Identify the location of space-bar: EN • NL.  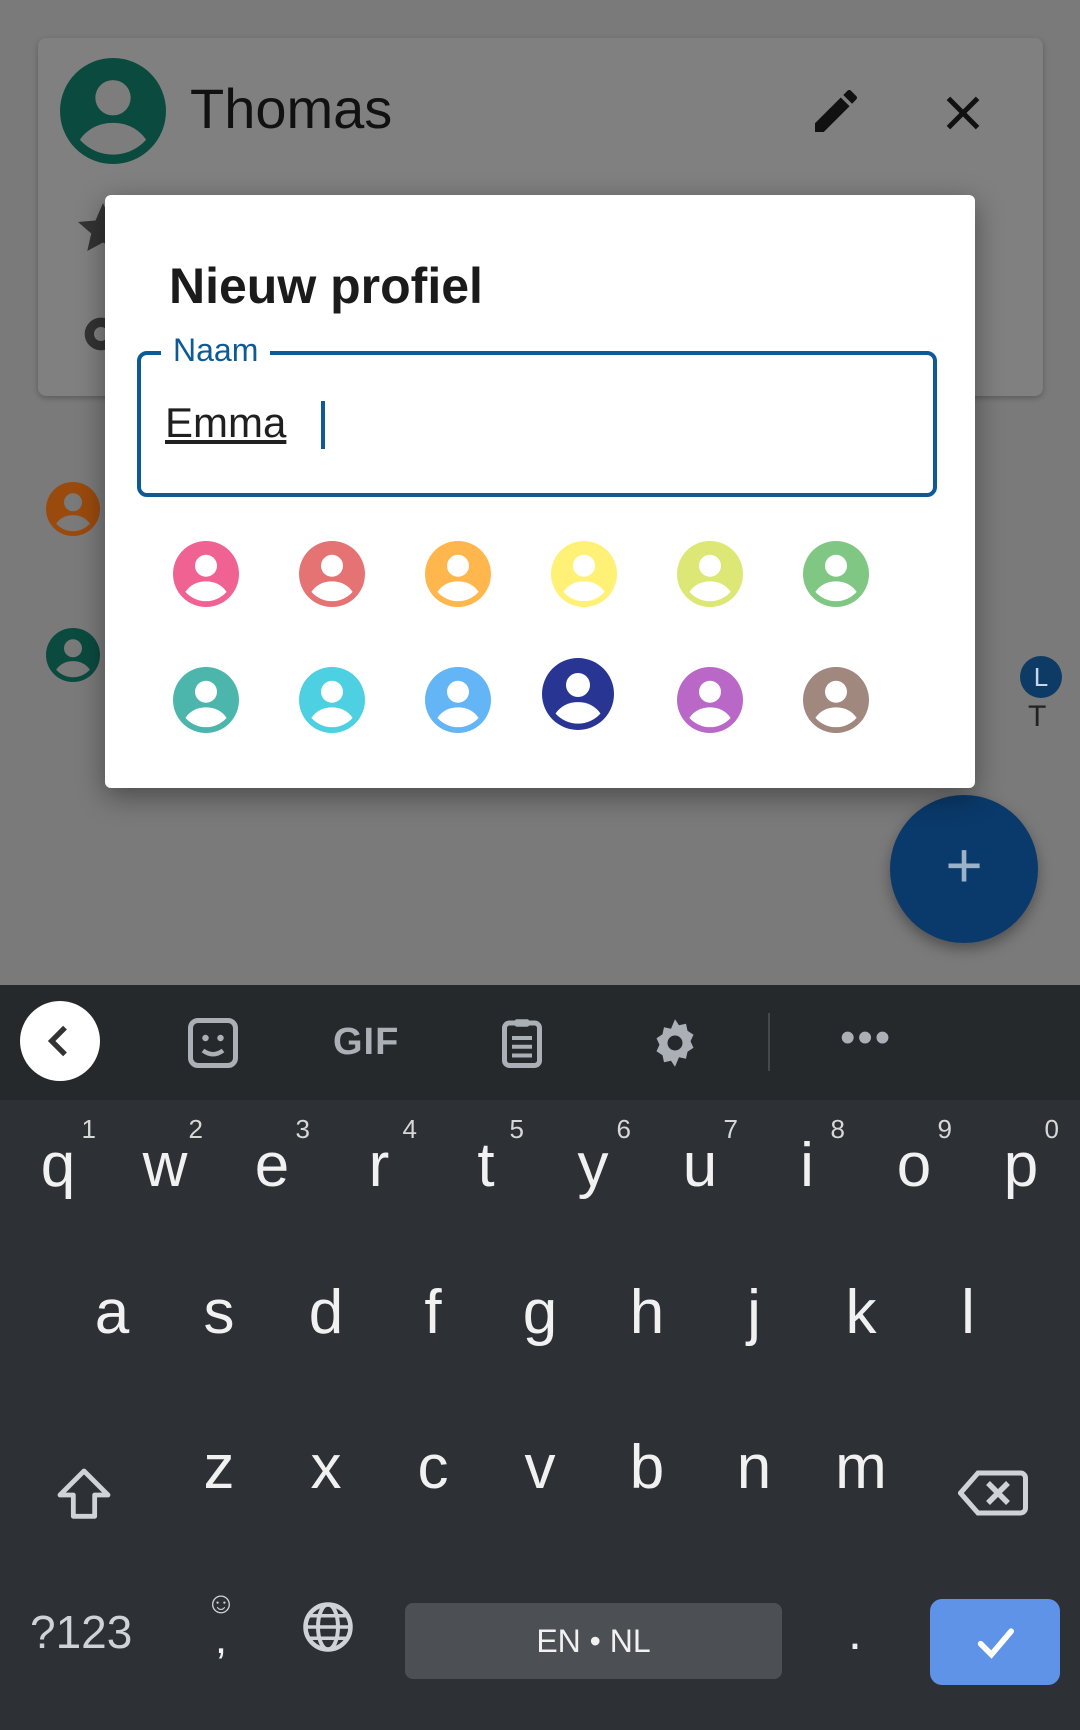
(593, 1641).